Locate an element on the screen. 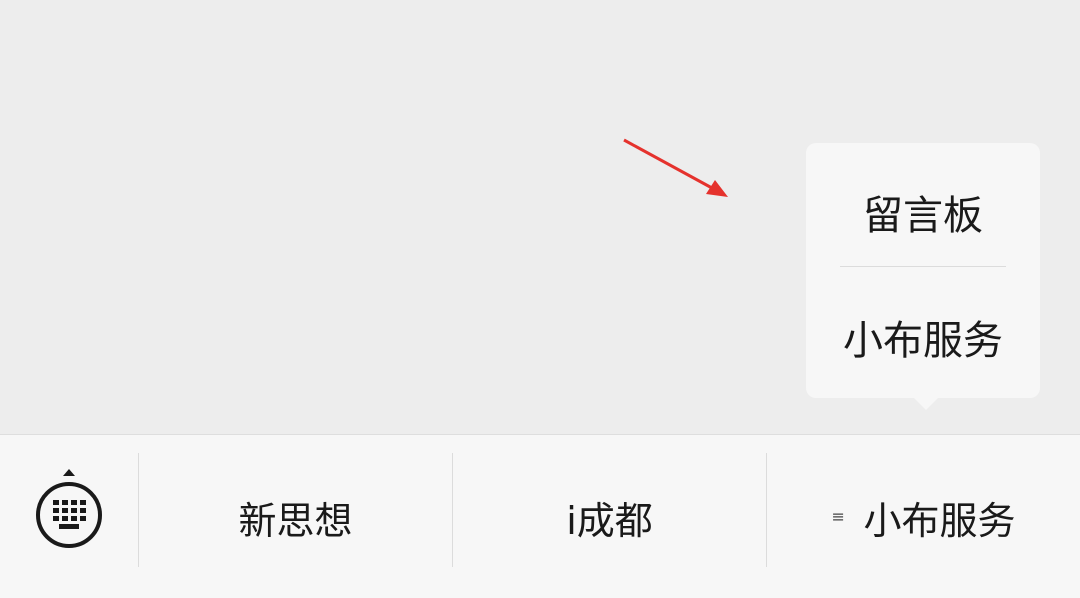  menu-item-label: 新思想 is located at coordinates (295, 520).